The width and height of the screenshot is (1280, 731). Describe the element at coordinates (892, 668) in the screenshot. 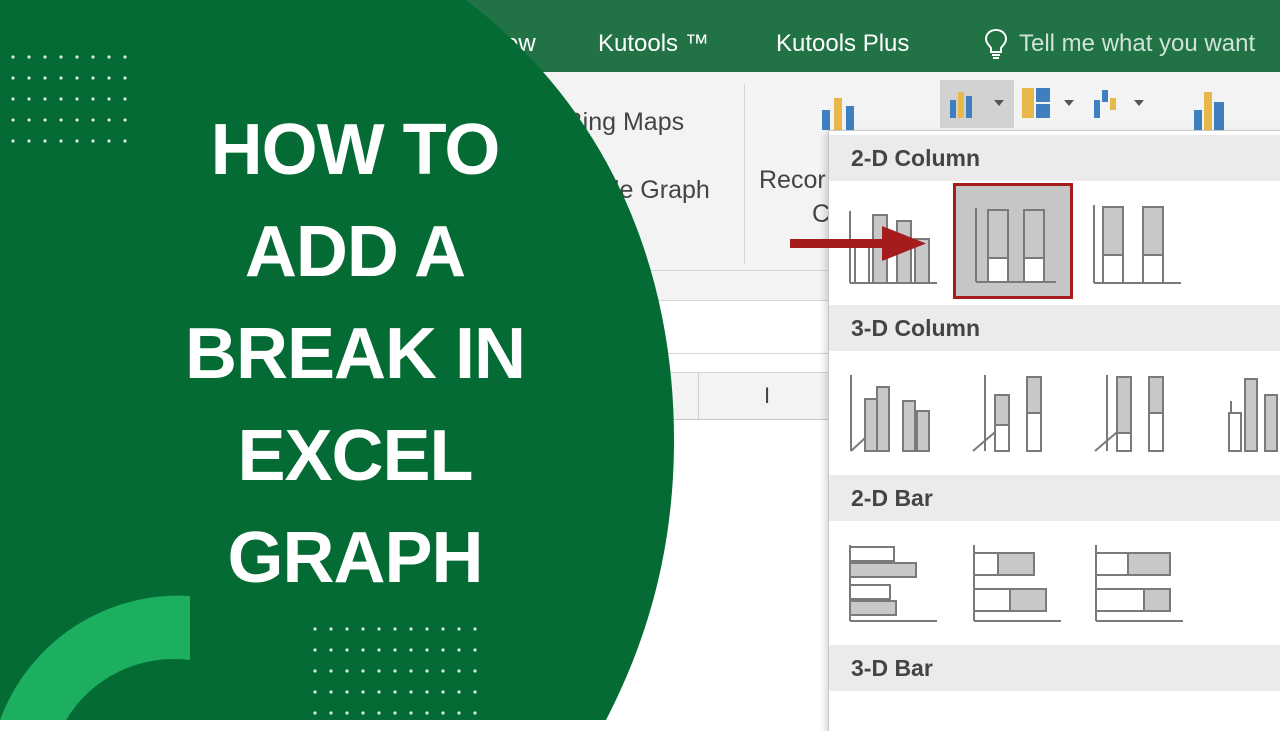

I see `section-title: 3-D Bar` at that location.